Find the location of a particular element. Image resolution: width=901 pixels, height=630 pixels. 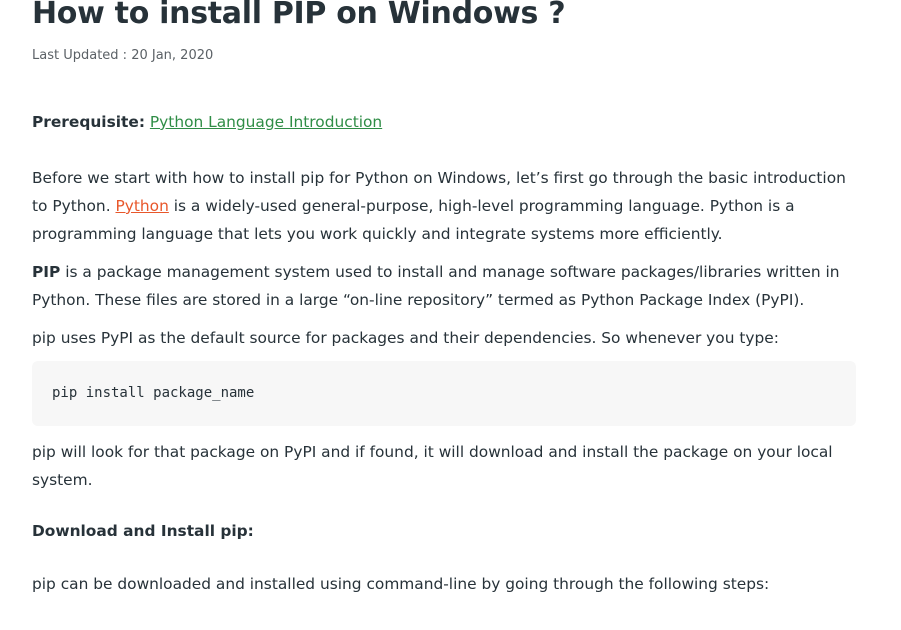

article-title: How to install PIP on Windows ? is located at coordinates (299, 15).